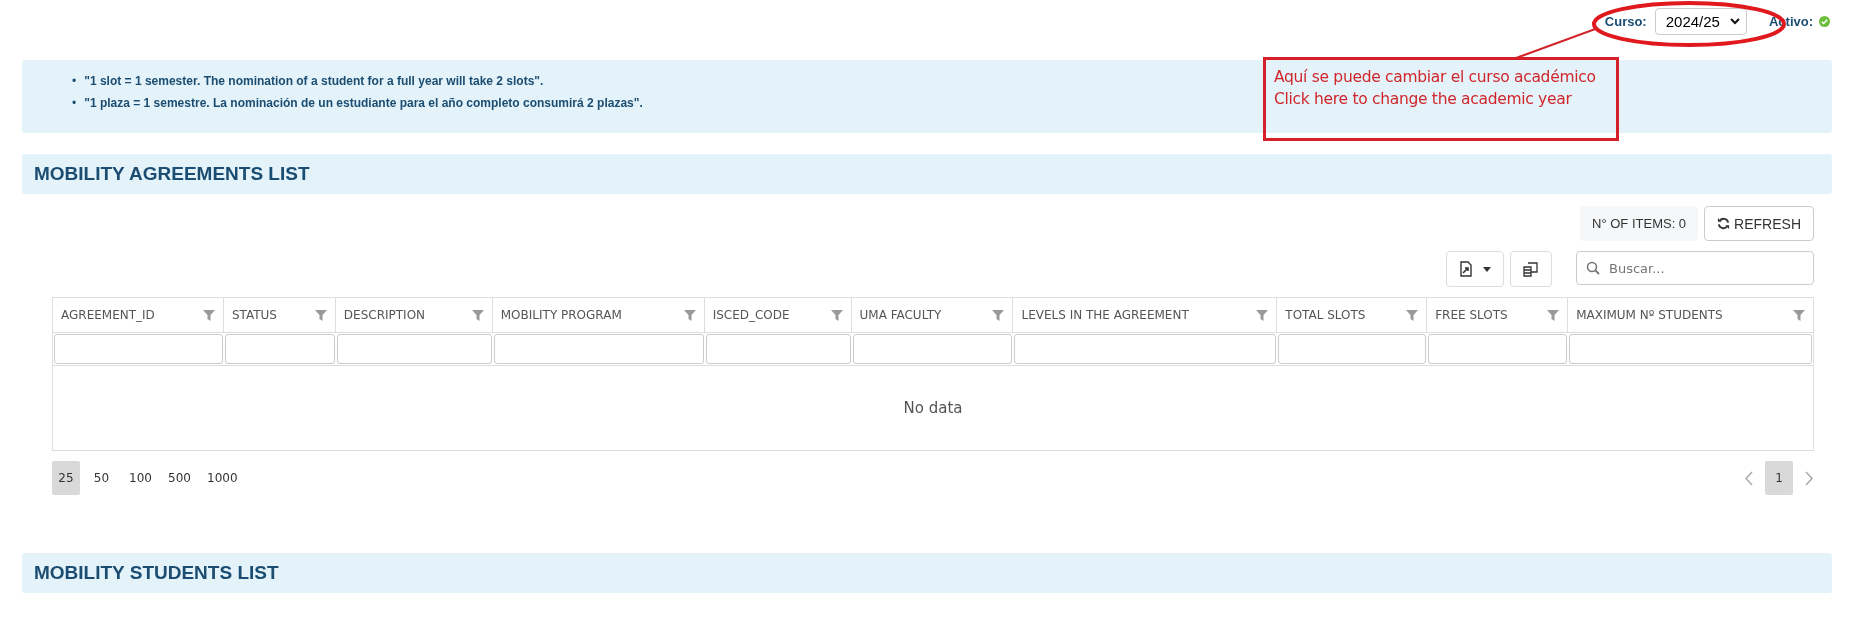 The image size is (1854, 627). Describe the element at coordinates (1105, 315) in the screenshot. I see `column-header: LEVELS IN THE AGREEMENT` at that location.